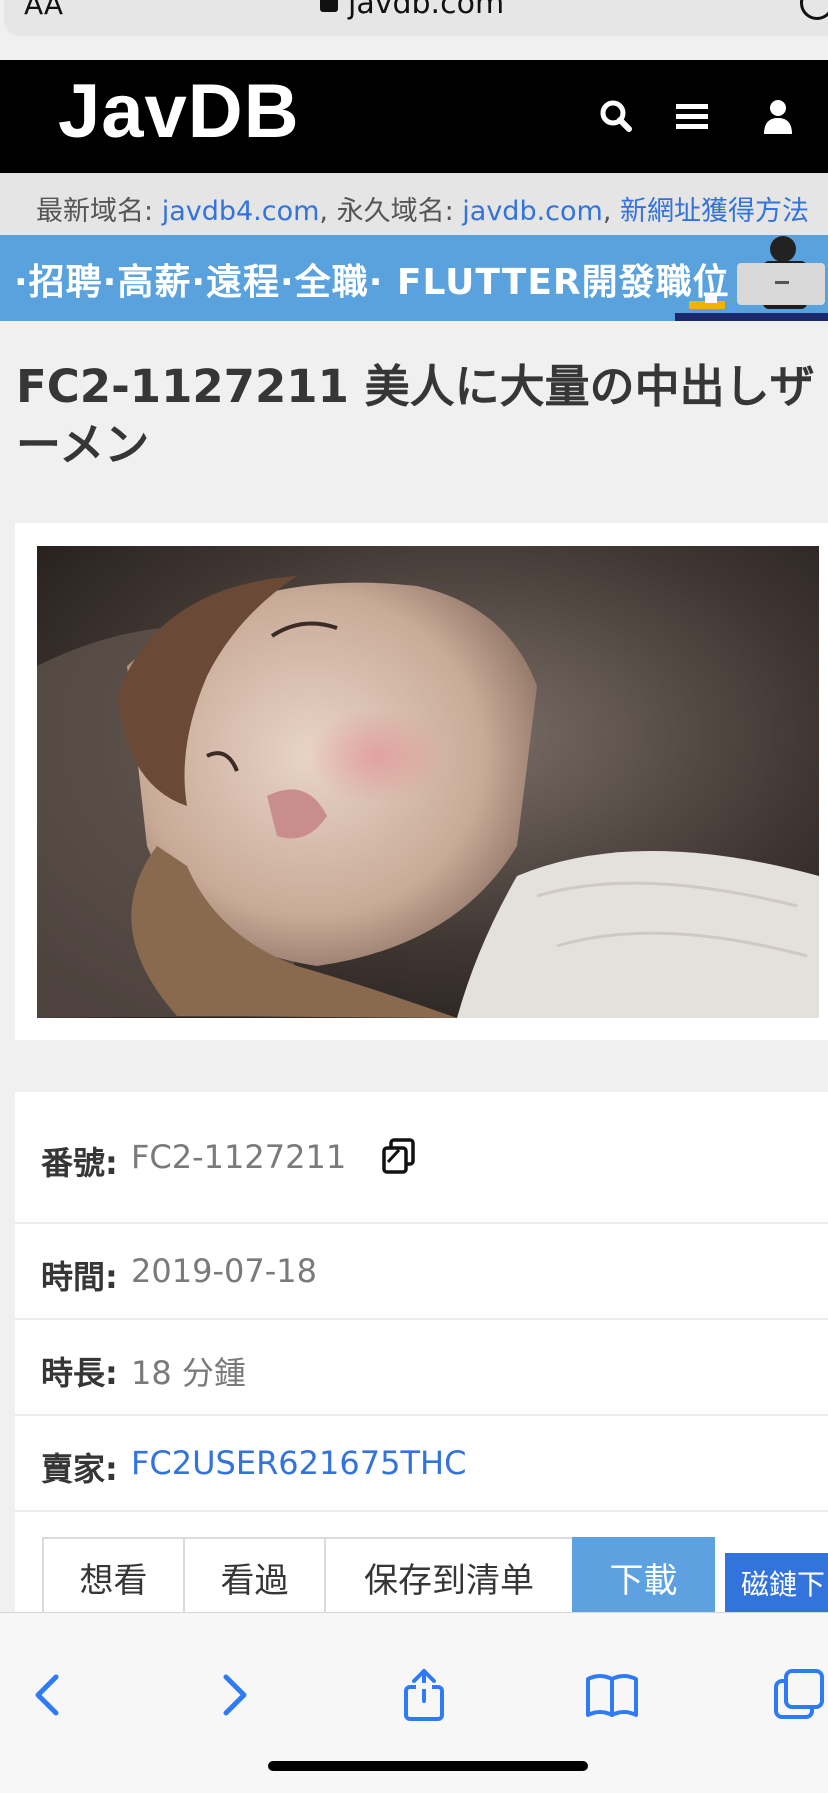 This screenshot has width=828, height=1793. I want to click on url-text: javdb.com, so click(426, 10).